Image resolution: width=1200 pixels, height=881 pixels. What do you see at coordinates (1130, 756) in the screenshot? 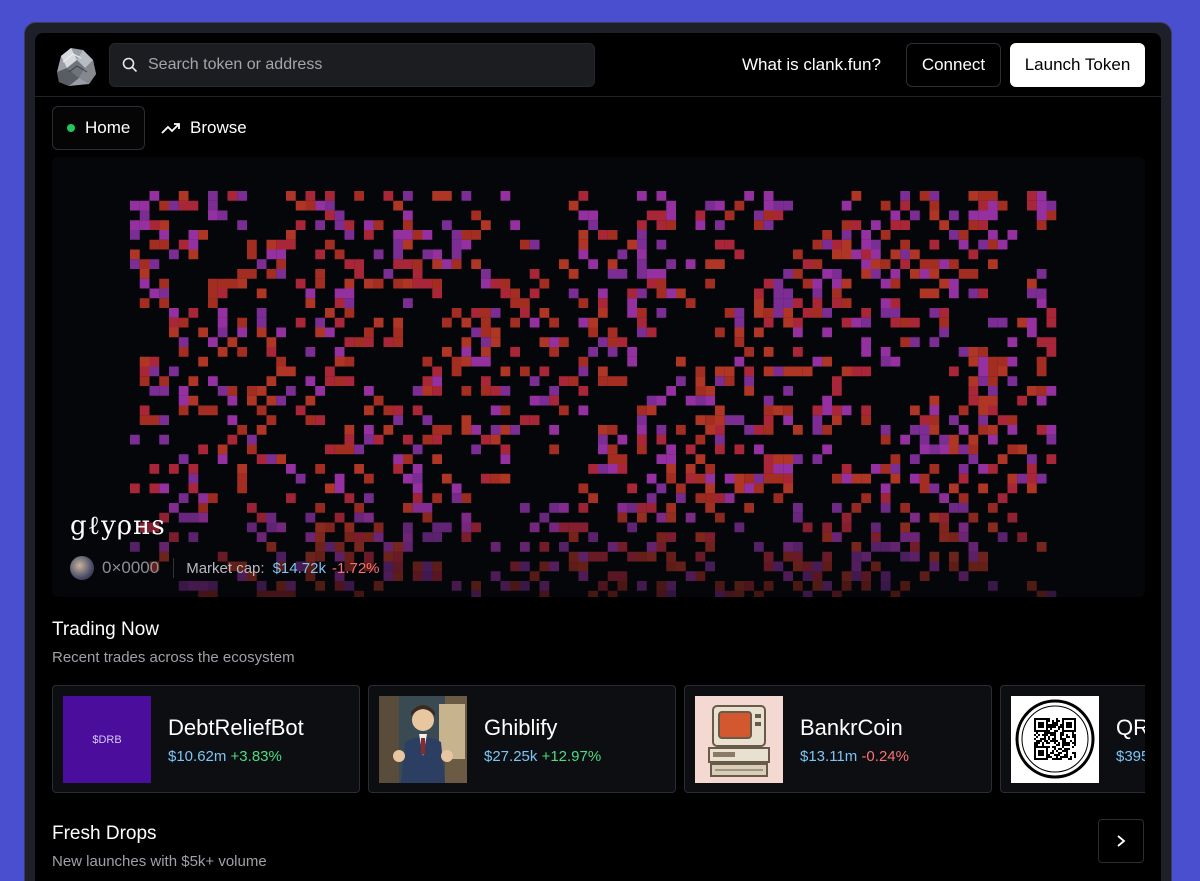
I see `token-stats: $395` at bounding box center [1130, 756].